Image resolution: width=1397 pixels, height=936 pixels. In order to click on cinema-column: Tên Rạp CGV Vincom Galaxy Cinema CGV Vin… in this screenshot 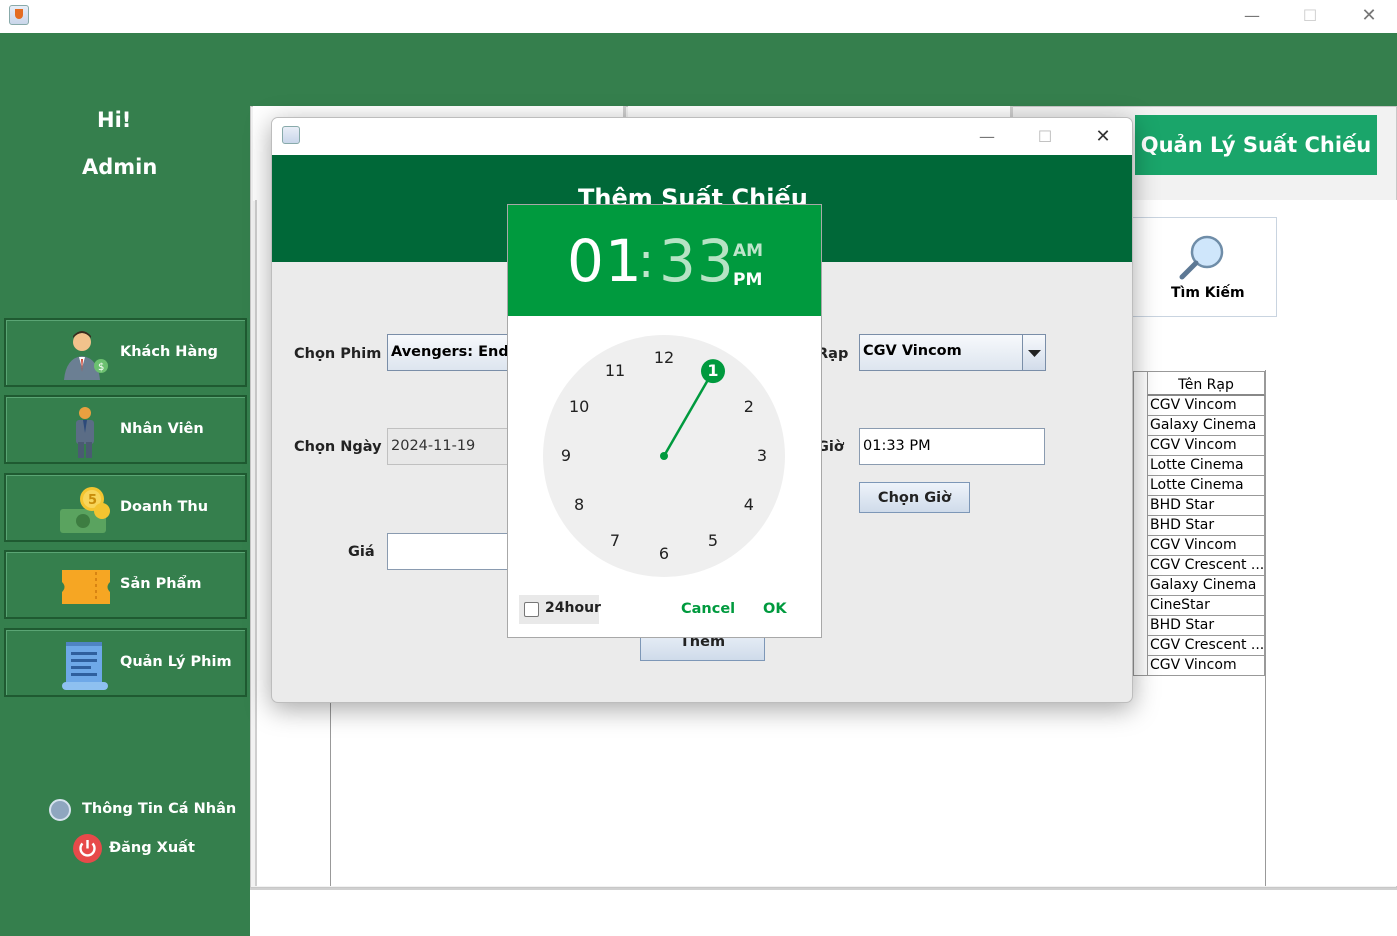, I will do `click(1206, 523)`.